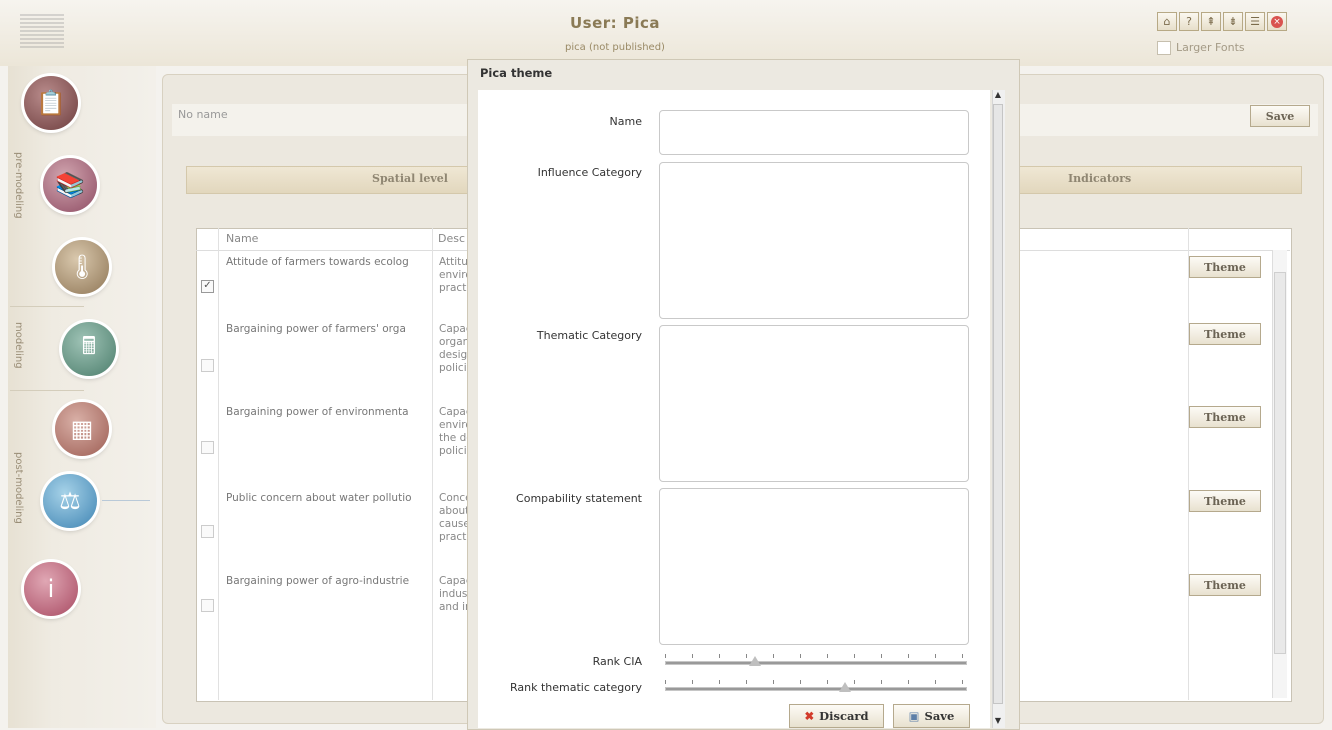 The width and height of the screenshot is (1332, 730). What do you see at coordinates (410, 178) in the screenshot?
I see `tab-spatial-level: Spatial level` at bounding box center [410, 178].